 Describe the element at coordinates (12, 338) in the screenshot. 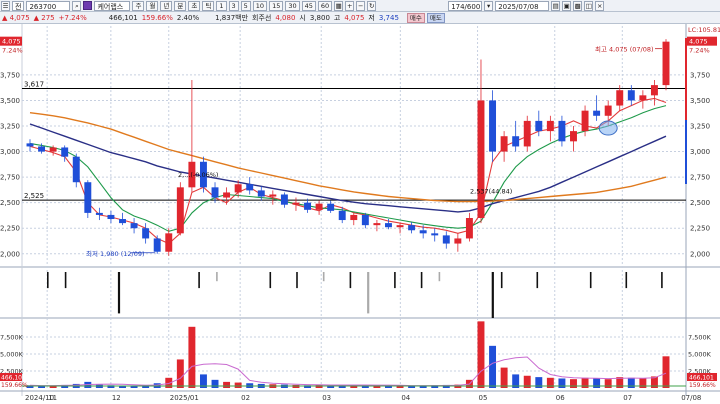

I see `volume-tick-label: 7,500K` at that location.